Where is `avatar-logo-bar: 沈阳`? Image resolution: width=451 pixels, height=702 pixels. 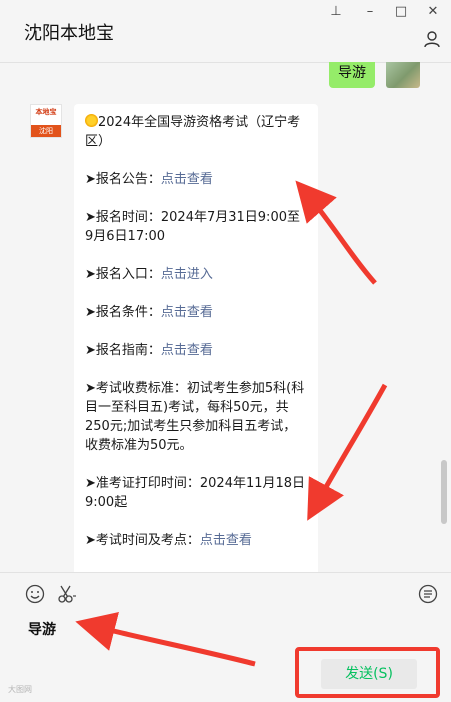 avatar-logo-bar: 沈阳 is located at coordinates (46, 131).